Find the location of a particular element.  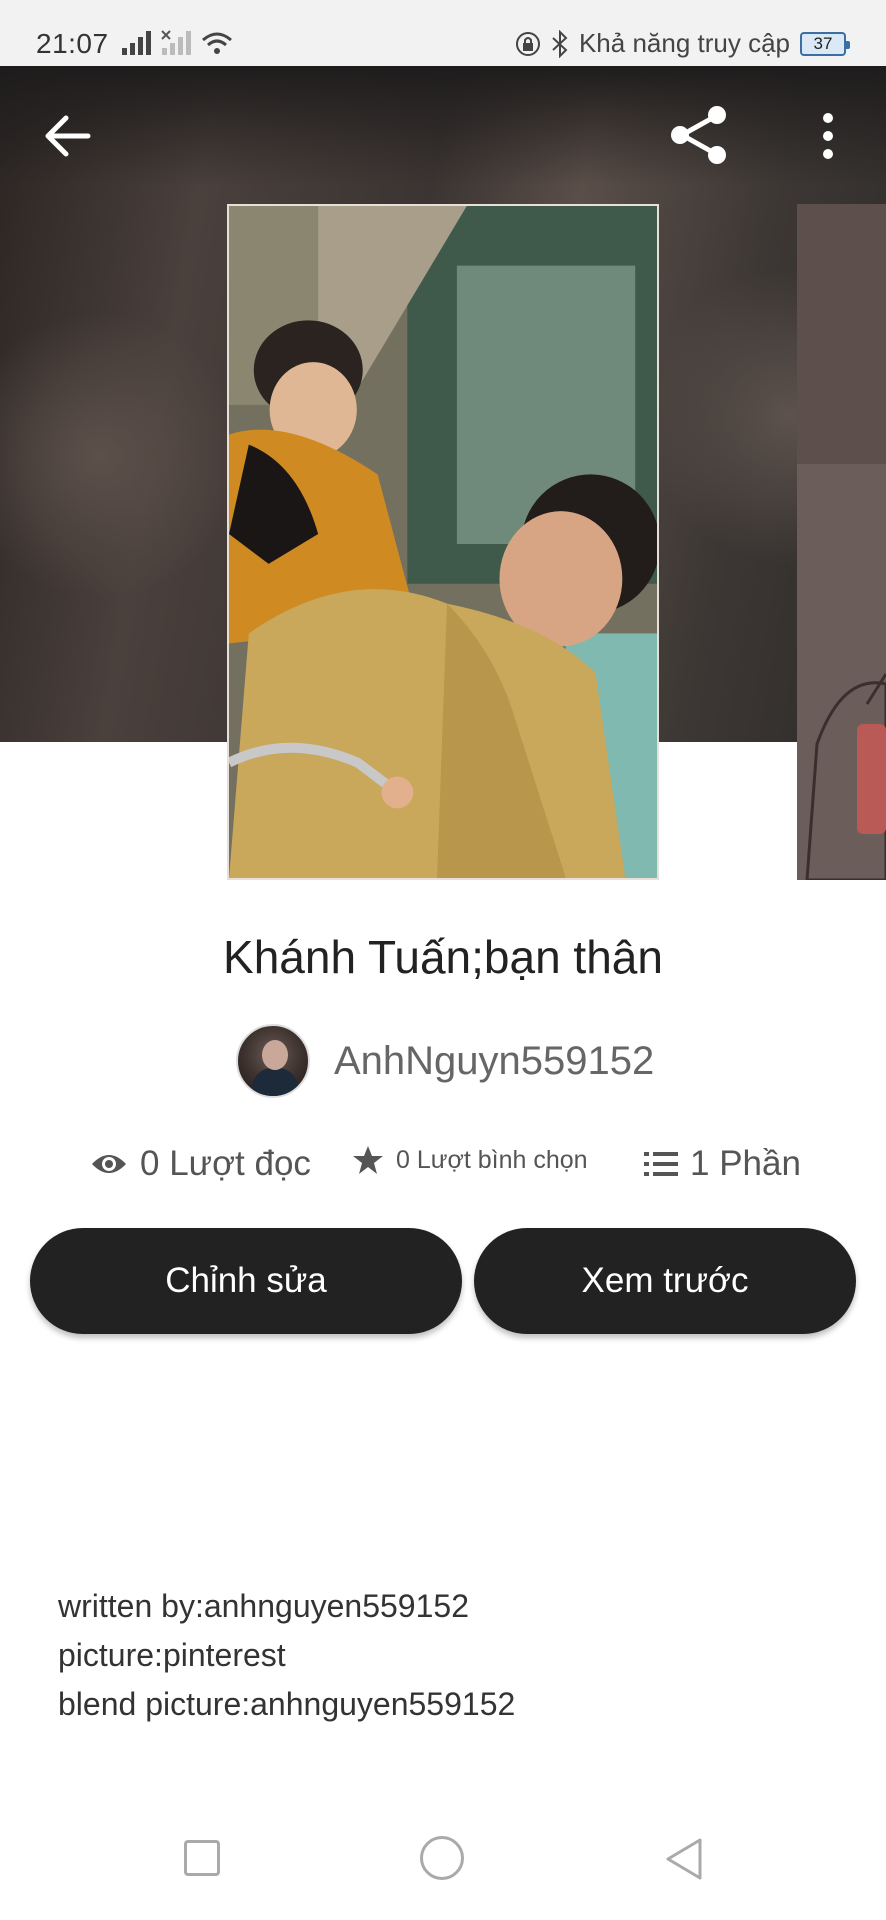

next-cover-illustration is located at coordinates (841, 542).